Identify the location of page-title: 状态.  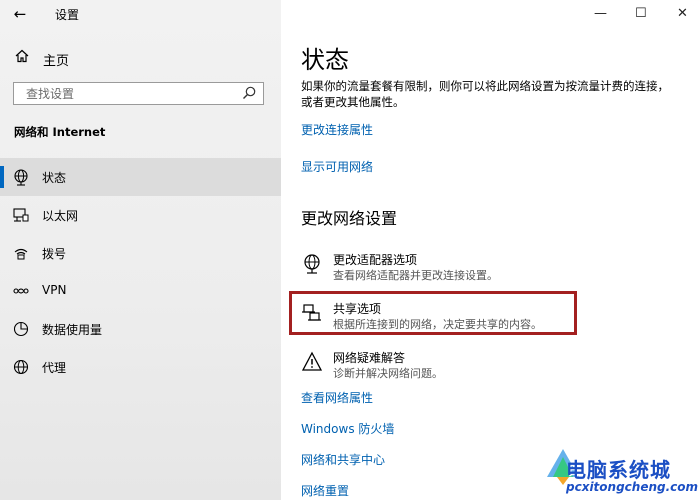
(325, 60).